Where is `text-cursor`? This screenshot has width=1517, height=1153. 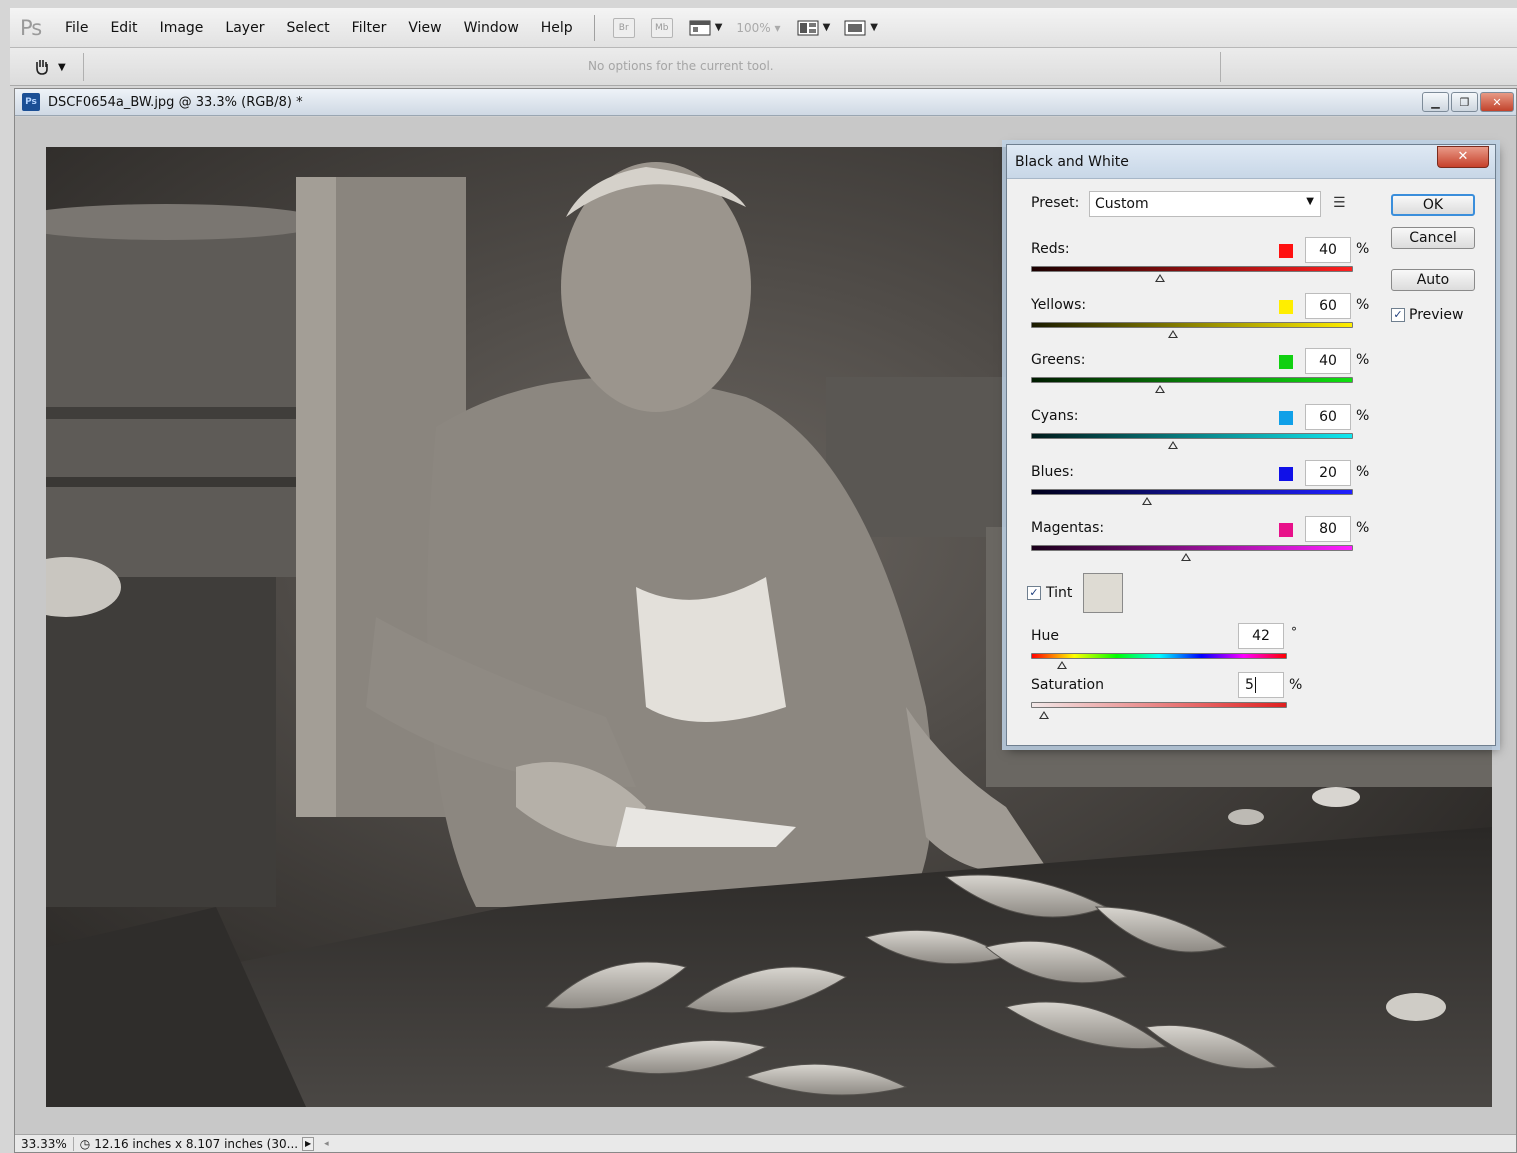 text-cursor is located at coordinates (1255, 685).